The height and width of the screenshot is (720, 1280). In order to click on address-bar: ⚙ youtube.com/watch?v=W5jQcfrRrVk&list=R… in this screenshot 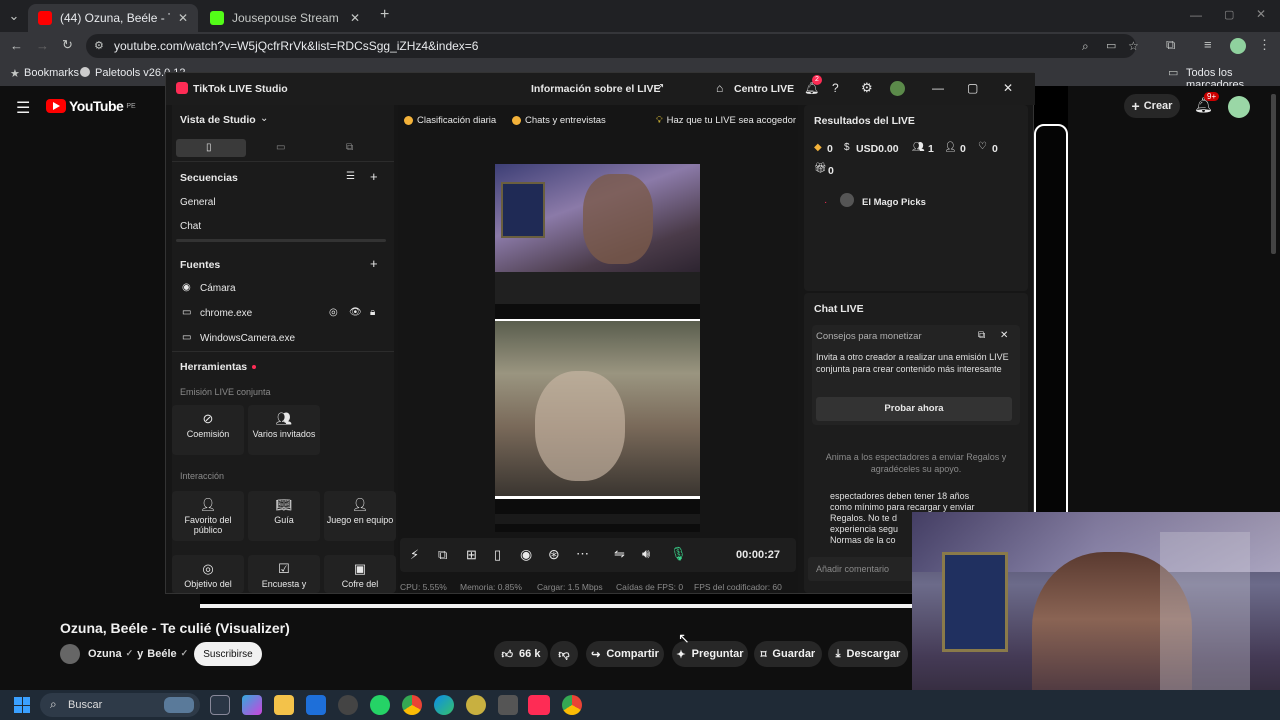, I will do `click(612, 46)`.